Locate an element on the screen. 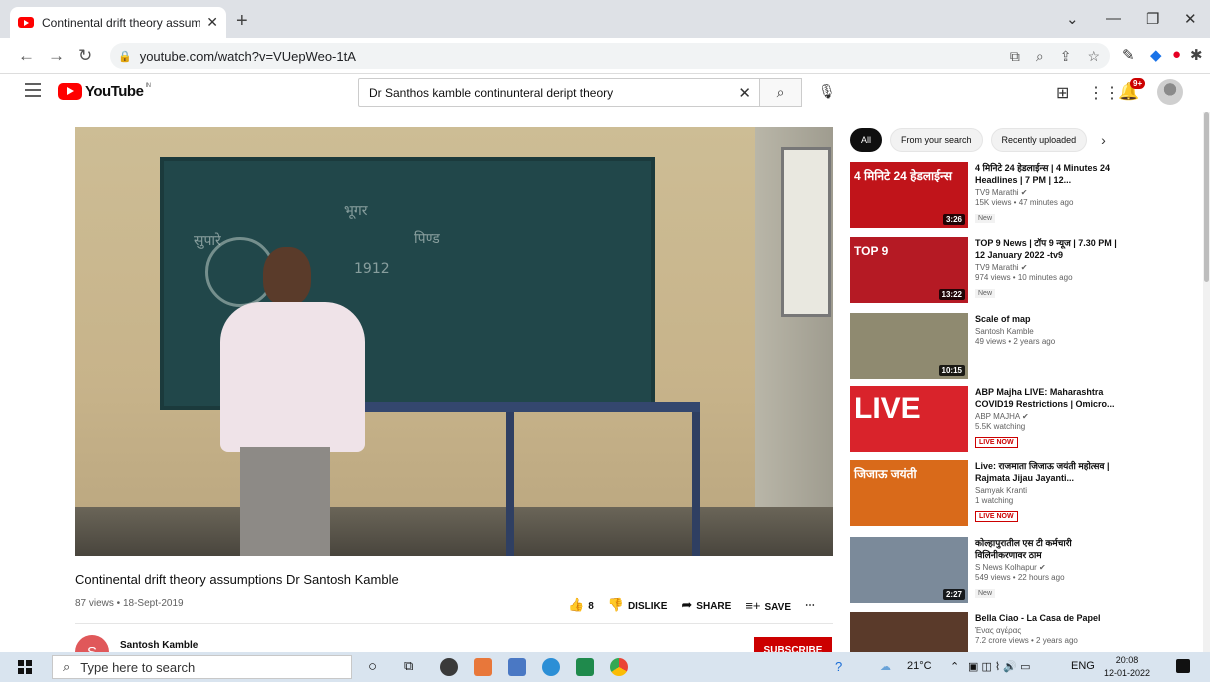 The width and height of the screenshot is (1210, 682). taskbar-clock: 20:08 12-01-2022 is located at coordinates (1127, 667).